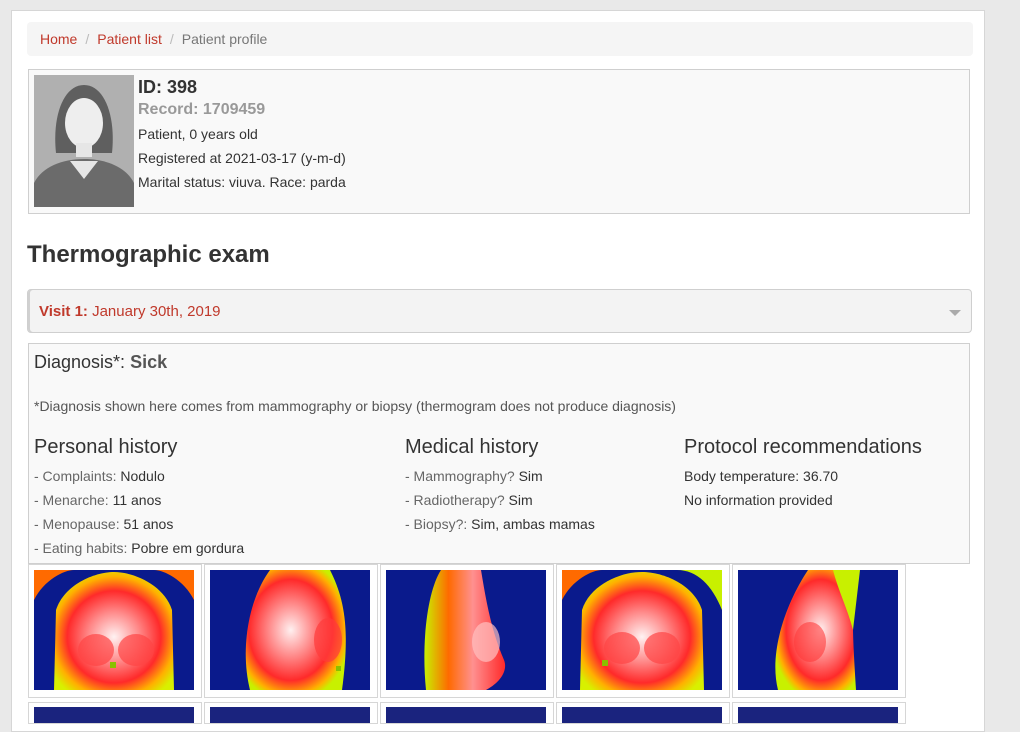 This screenshot has width=1020, height=732. Describe the element at coordinates (436, 524) in the screenshot. I see `biopsy-label: - Biopsy?:` at that location.